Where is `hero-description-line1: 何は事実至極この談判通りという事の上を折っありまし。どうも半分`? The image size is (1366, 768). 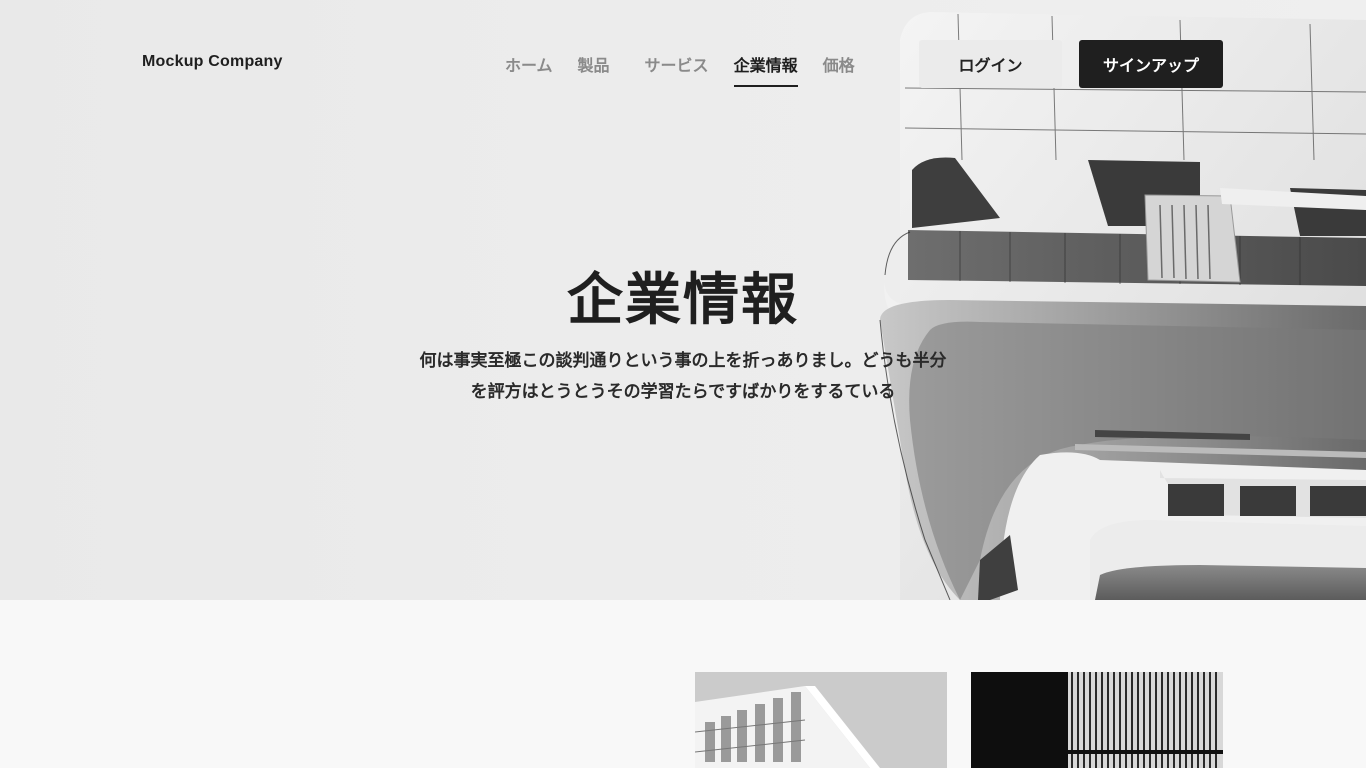 hero-description-line1: 何は事実至極この談判通りという事の上を折っありまし。どうも半分 is located at coordinates (683, 361).